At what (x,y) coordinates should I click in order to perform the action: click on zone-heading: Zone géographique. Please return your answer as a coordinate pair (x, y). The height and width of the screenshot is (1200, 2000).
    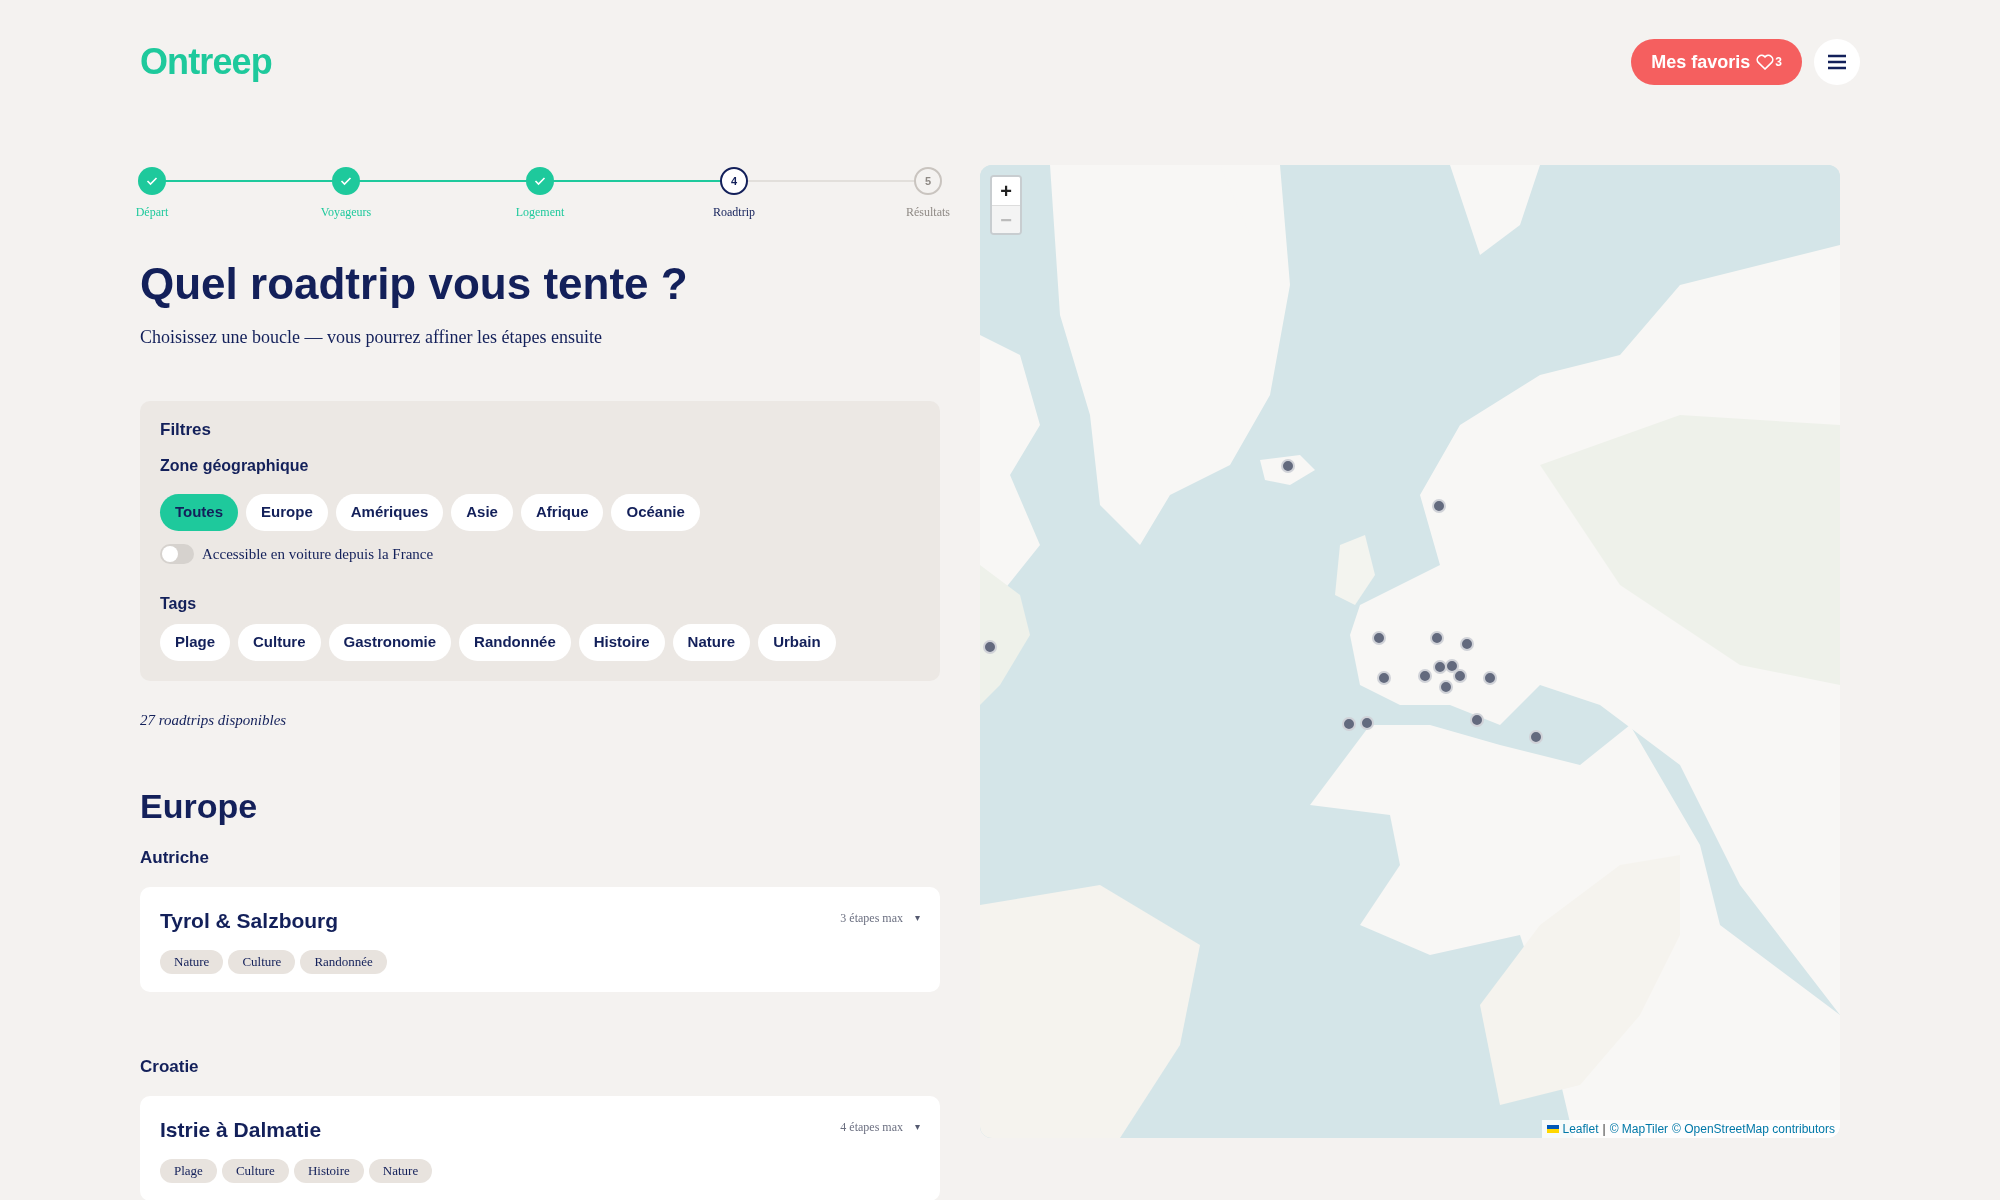
    Looking at the image, I should click on (235, 466).